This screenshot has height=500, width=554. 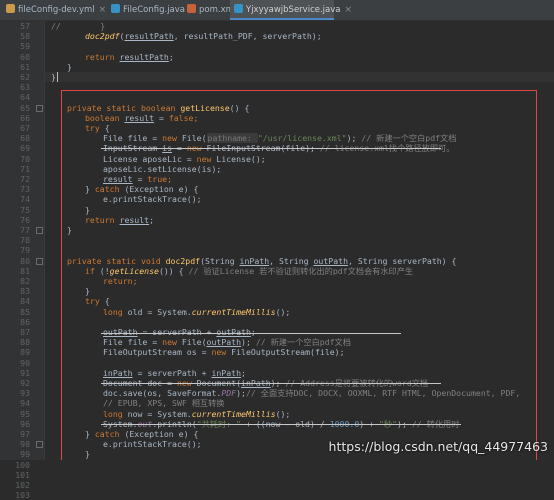 I want to click on line-number: 63, so click(x=15, y=87).